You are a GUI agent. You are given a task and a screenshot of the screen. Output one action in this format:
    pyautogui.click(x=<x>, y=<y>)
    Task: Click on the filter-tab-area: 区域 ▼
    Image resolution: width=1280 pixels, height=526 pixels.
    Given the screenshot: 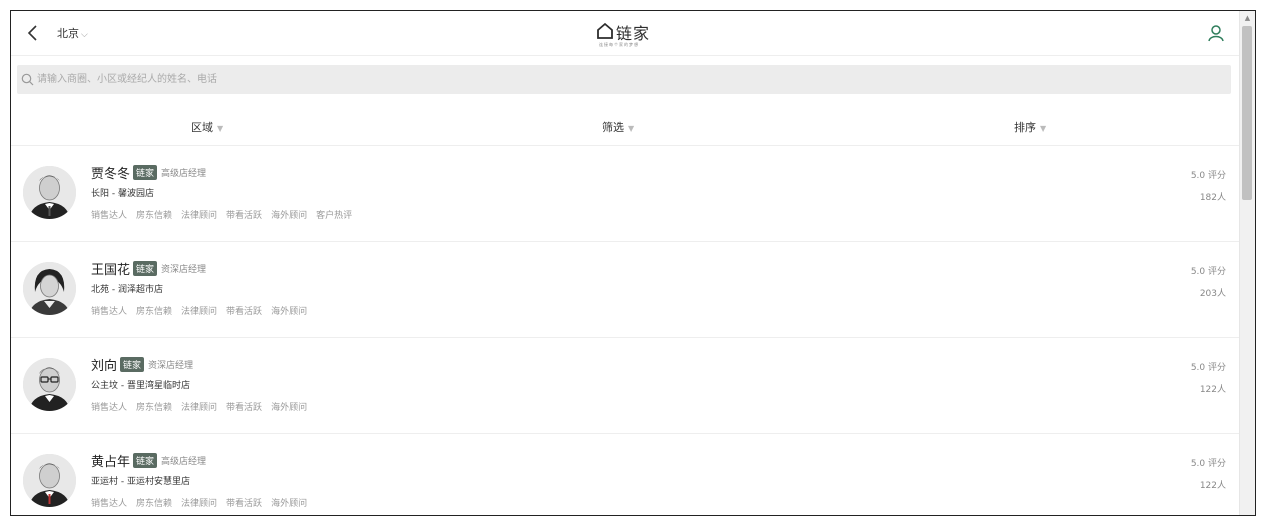 What is the action you would take?
    pyautogui.click(x=207, y=127)
    